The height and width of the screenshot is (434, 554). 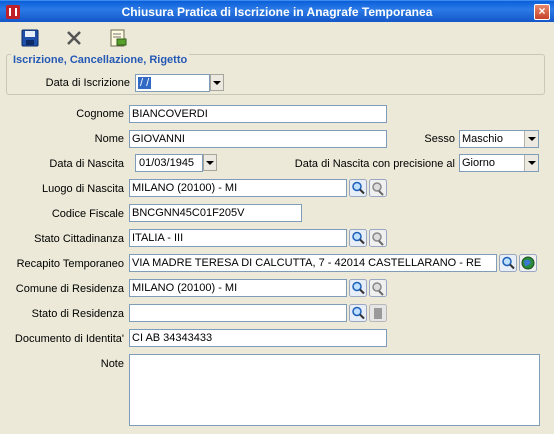 I want to click on documento-label: Documento di Identita', so click(x=69, y=339).